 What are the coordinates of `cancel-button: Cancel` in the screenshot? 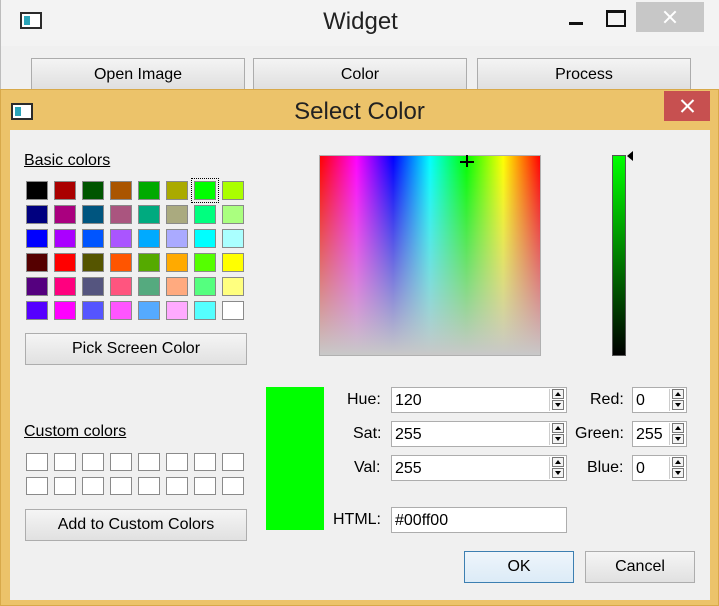 It's located at (640, 567).